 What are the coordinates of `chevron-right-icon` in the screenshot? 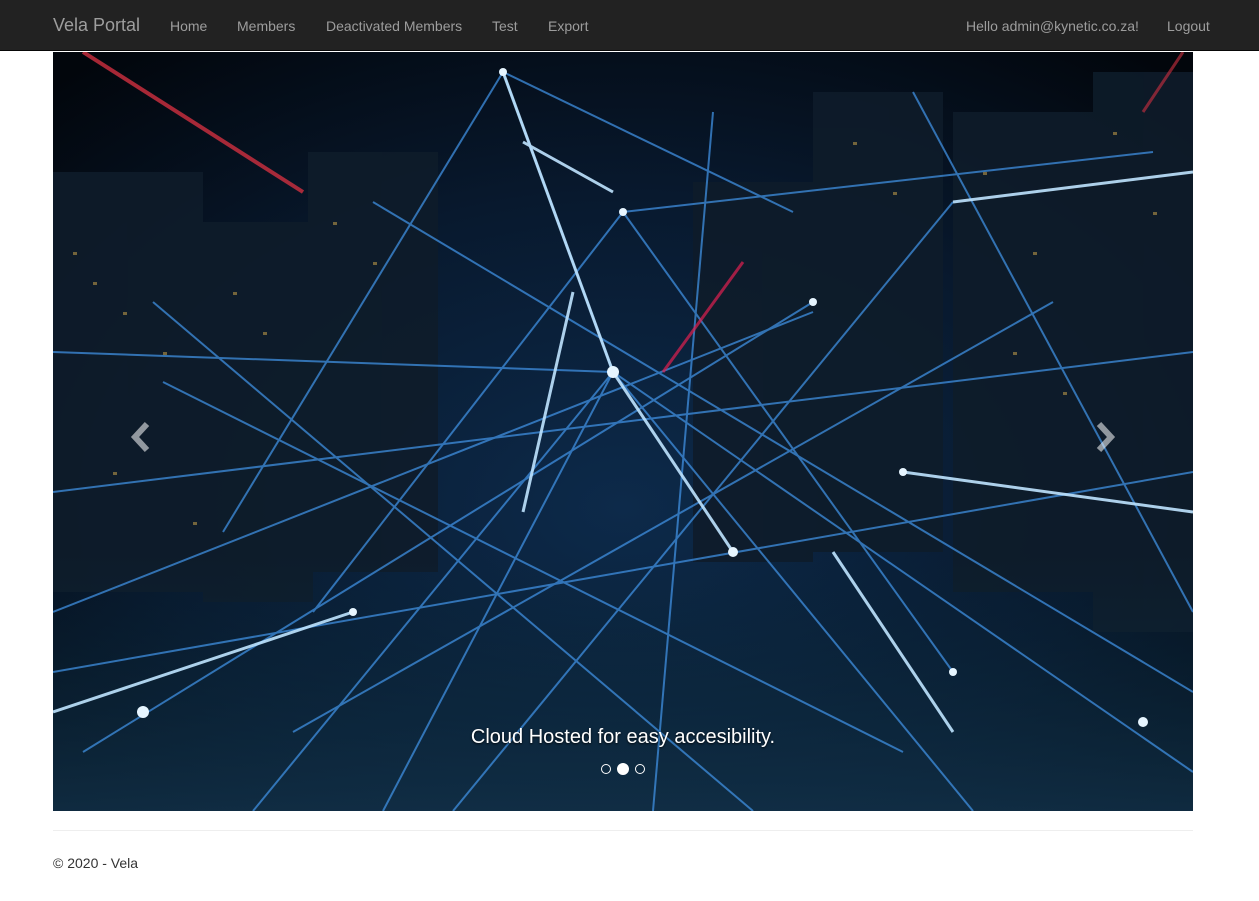 It's located at (1106, 437).